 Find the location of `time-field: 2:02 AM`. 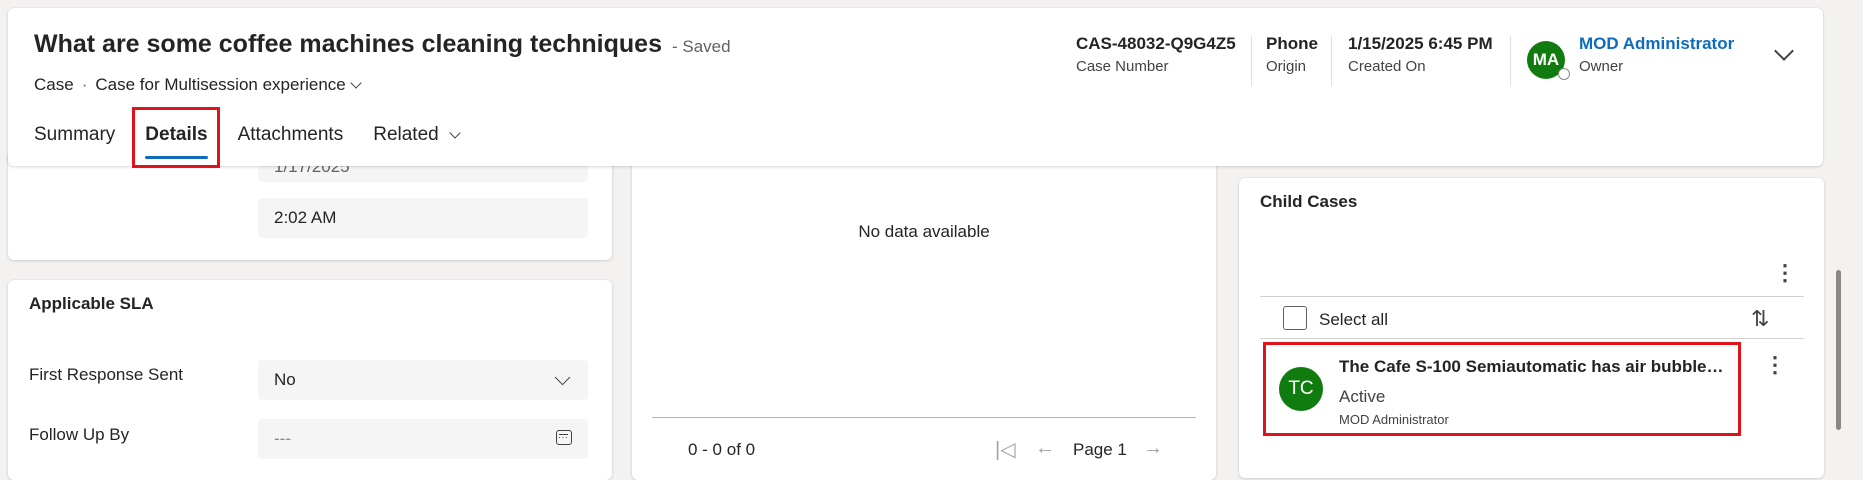

time-field: 2:02 AM is located at coordinates (423, 218).